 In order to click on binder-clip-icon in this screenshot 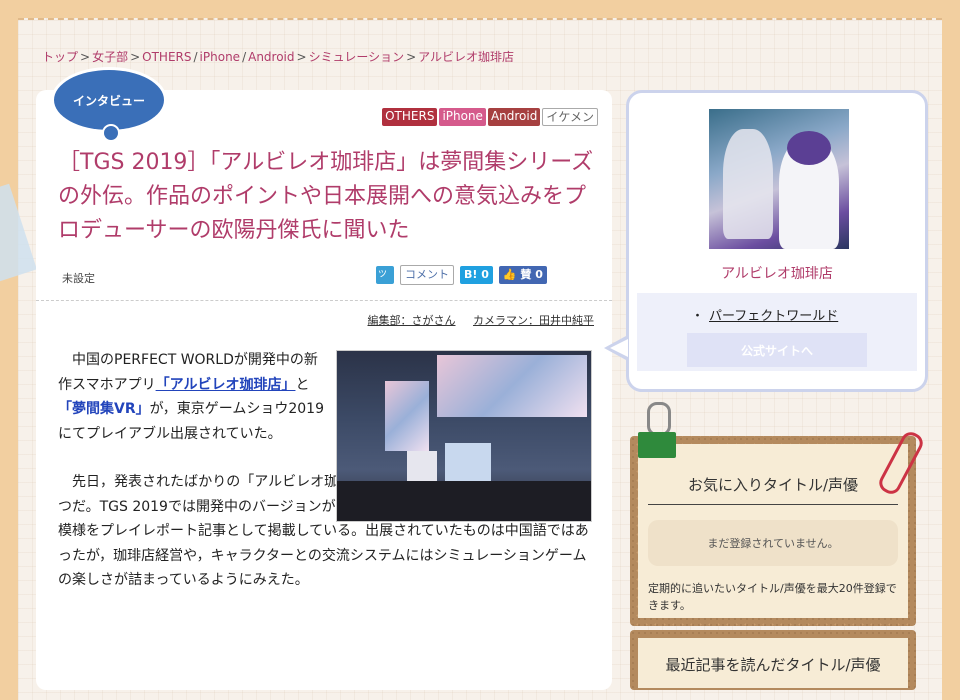, I will do `click(657, 431)`.